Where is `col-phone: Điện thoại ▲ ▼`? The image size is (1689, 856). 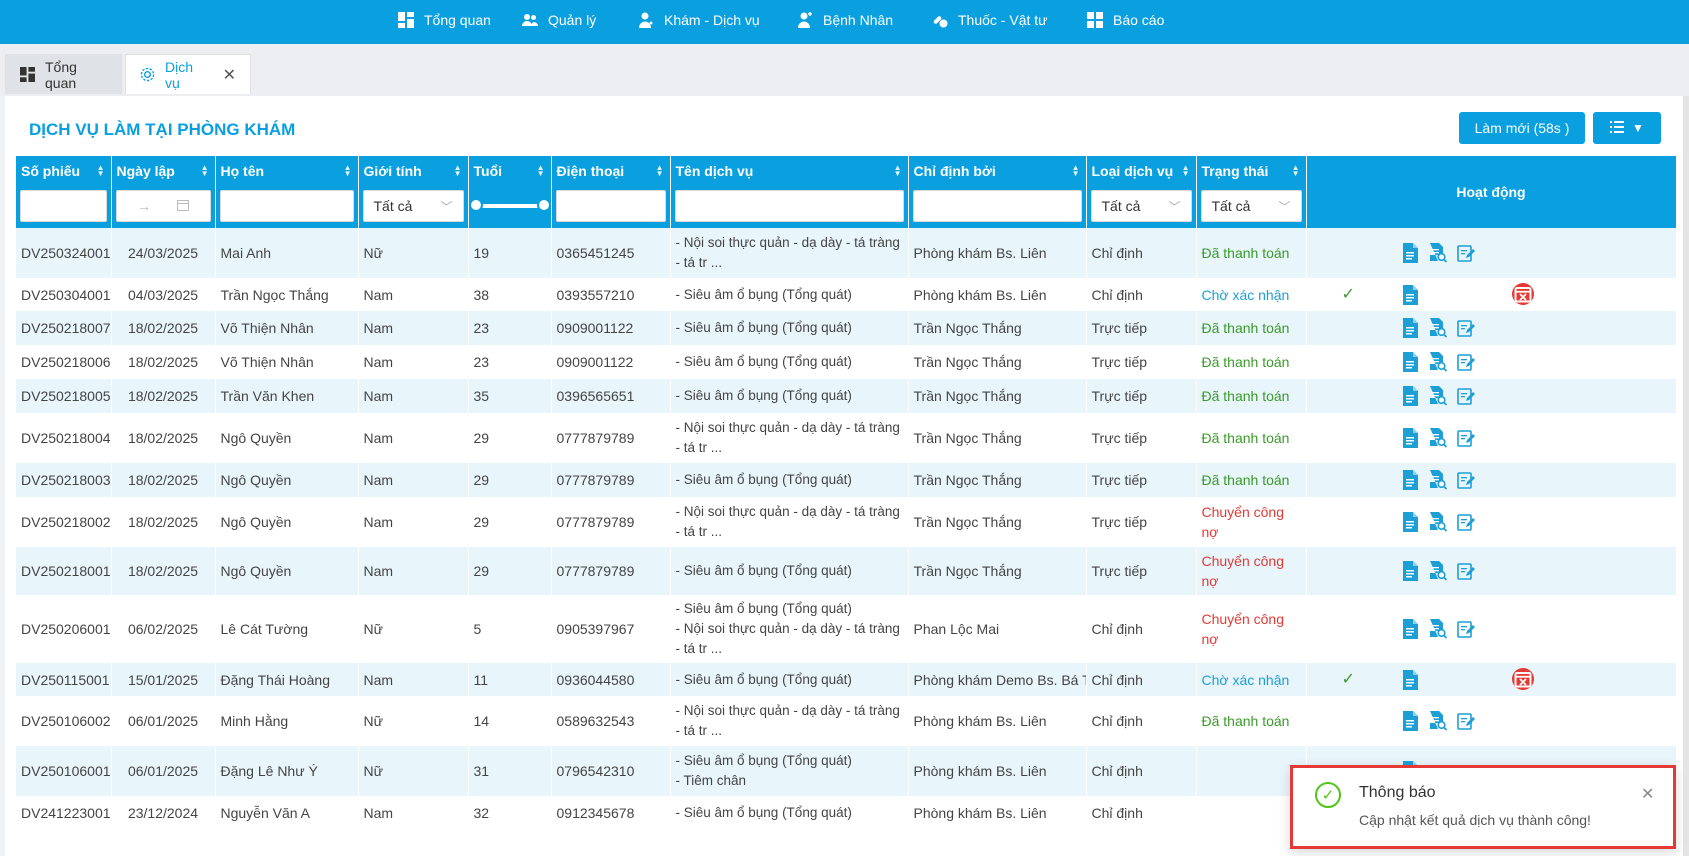
col-phone: Điện thoại ▲ ▼ is located at coordinates (611, 192).